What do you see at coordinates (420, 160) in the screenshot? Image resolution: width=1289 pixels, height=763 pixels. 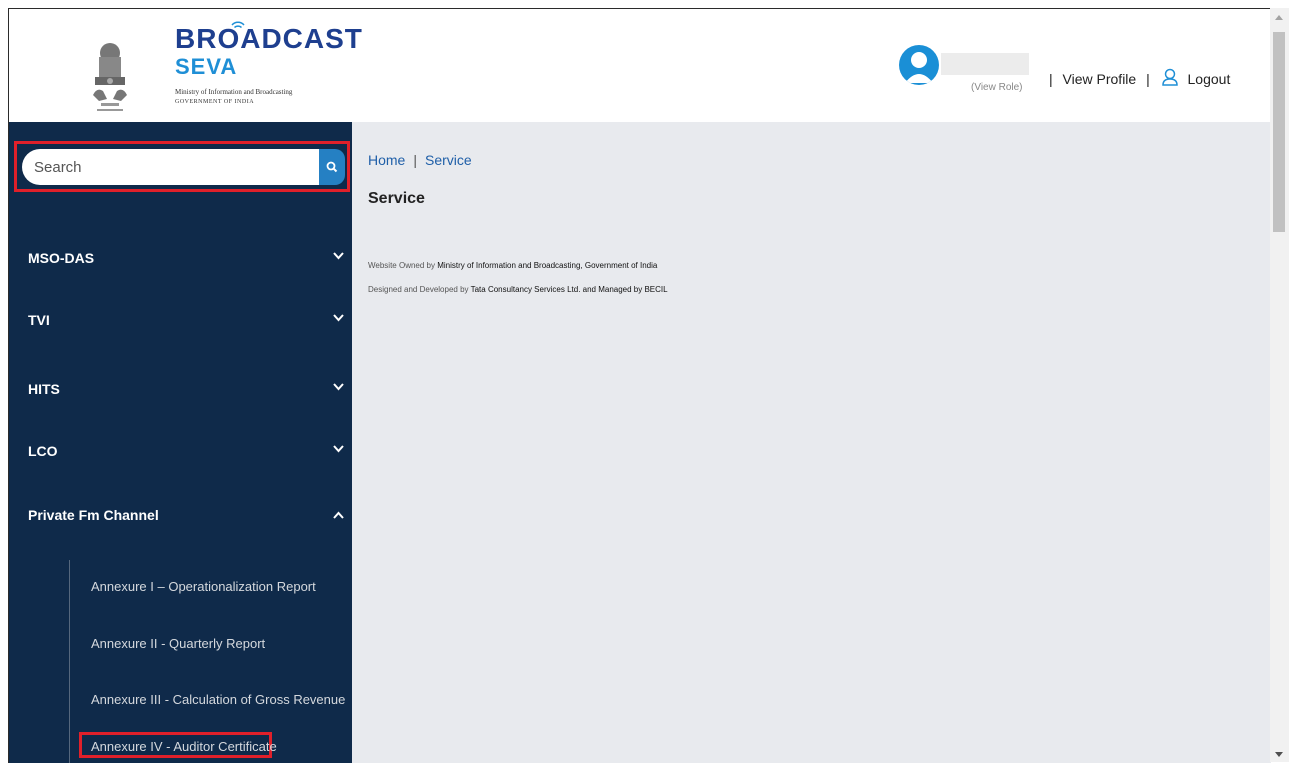 I see `breadcrumb: Home | Service` at bounding box center [420, 160].